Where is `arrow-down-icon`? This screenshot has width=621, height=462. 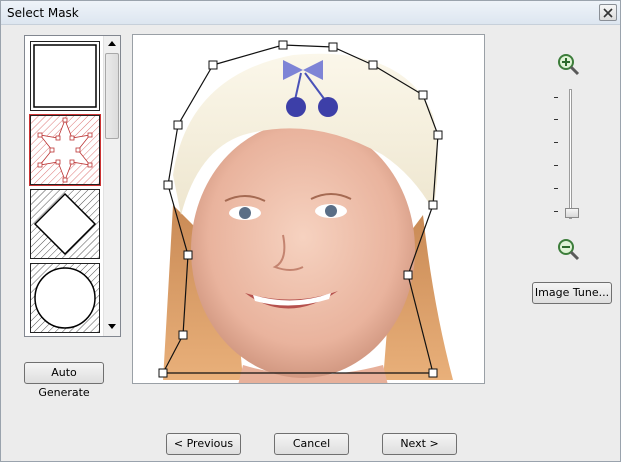 arrow-down-icon is located at coordinates (112, 326).